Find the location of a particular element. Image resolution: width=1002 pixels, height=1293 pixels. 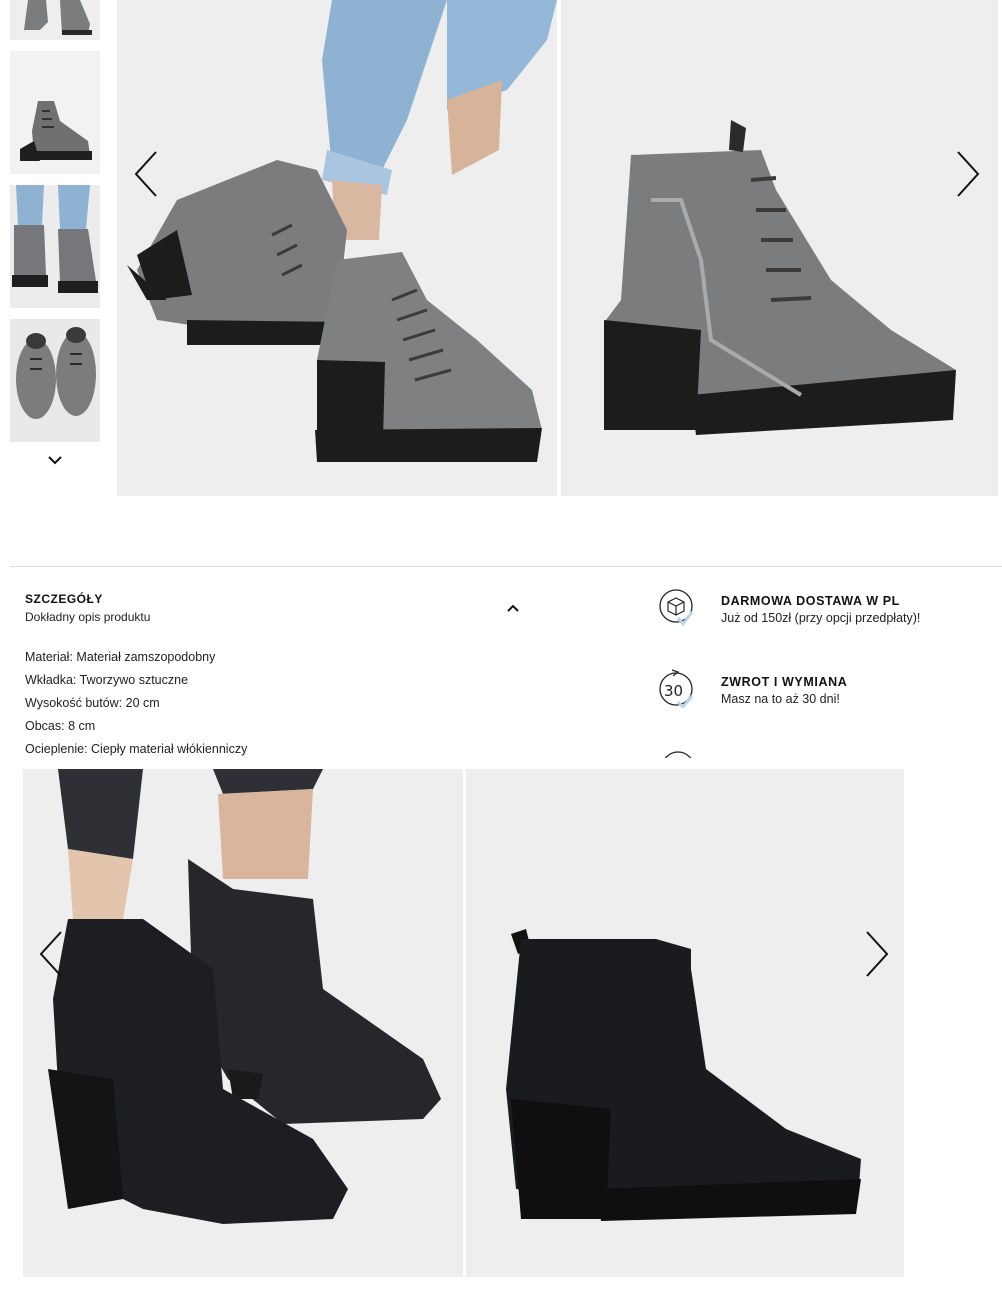

benefit-return-subtitle: Masz na to aż 30 dni! is located at coordinates (780, 699).